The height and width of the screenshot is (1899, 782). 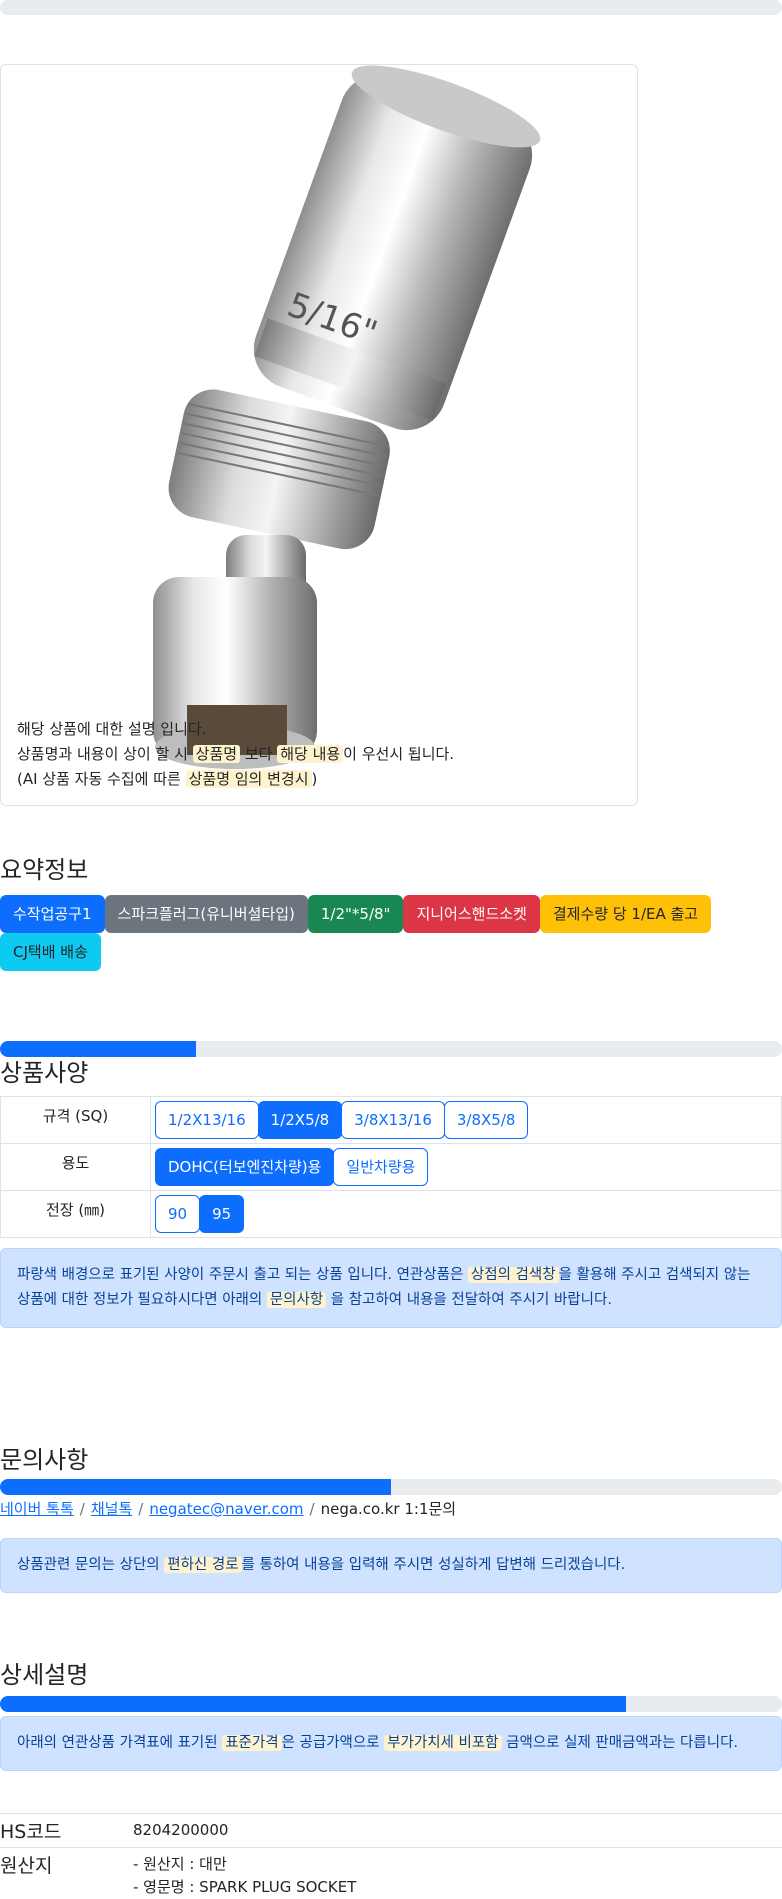 What do you see at coordinates (105, 754) in the screenshot?
I see `desc-text: 상품명과 내용이 상이 할 시` at bounding box center [105, 754].